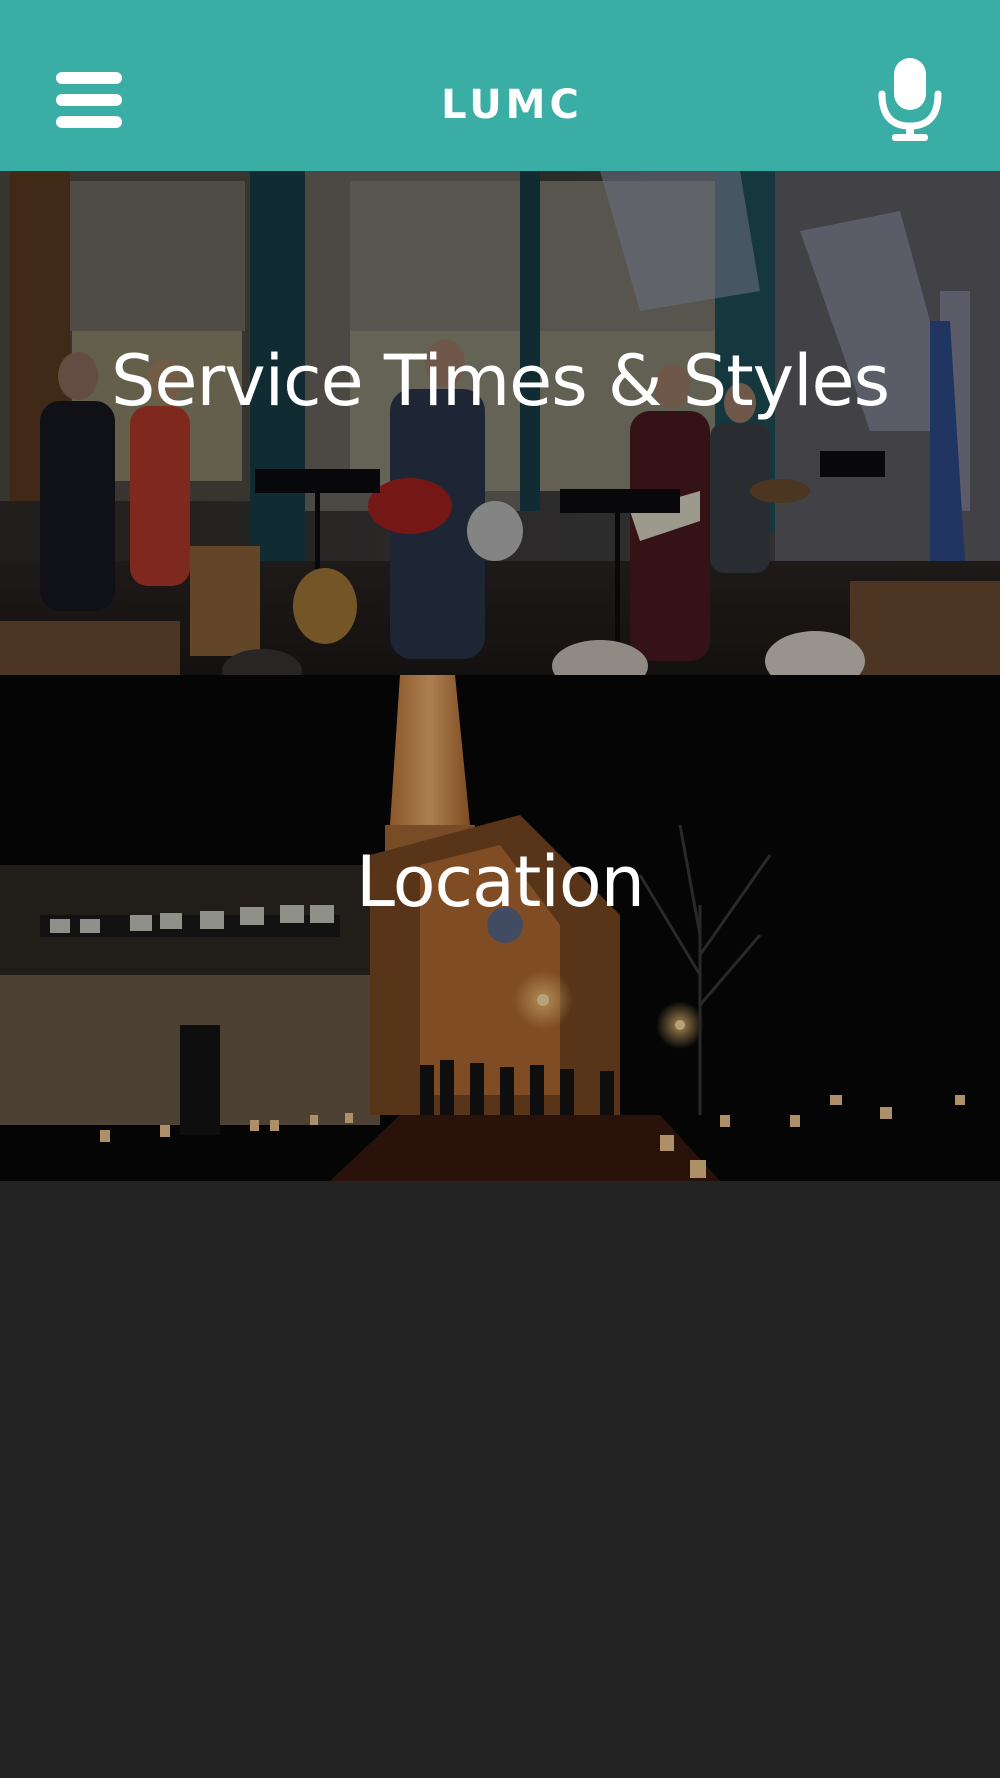  I want to click on location-label: Location, so click(500, 882).